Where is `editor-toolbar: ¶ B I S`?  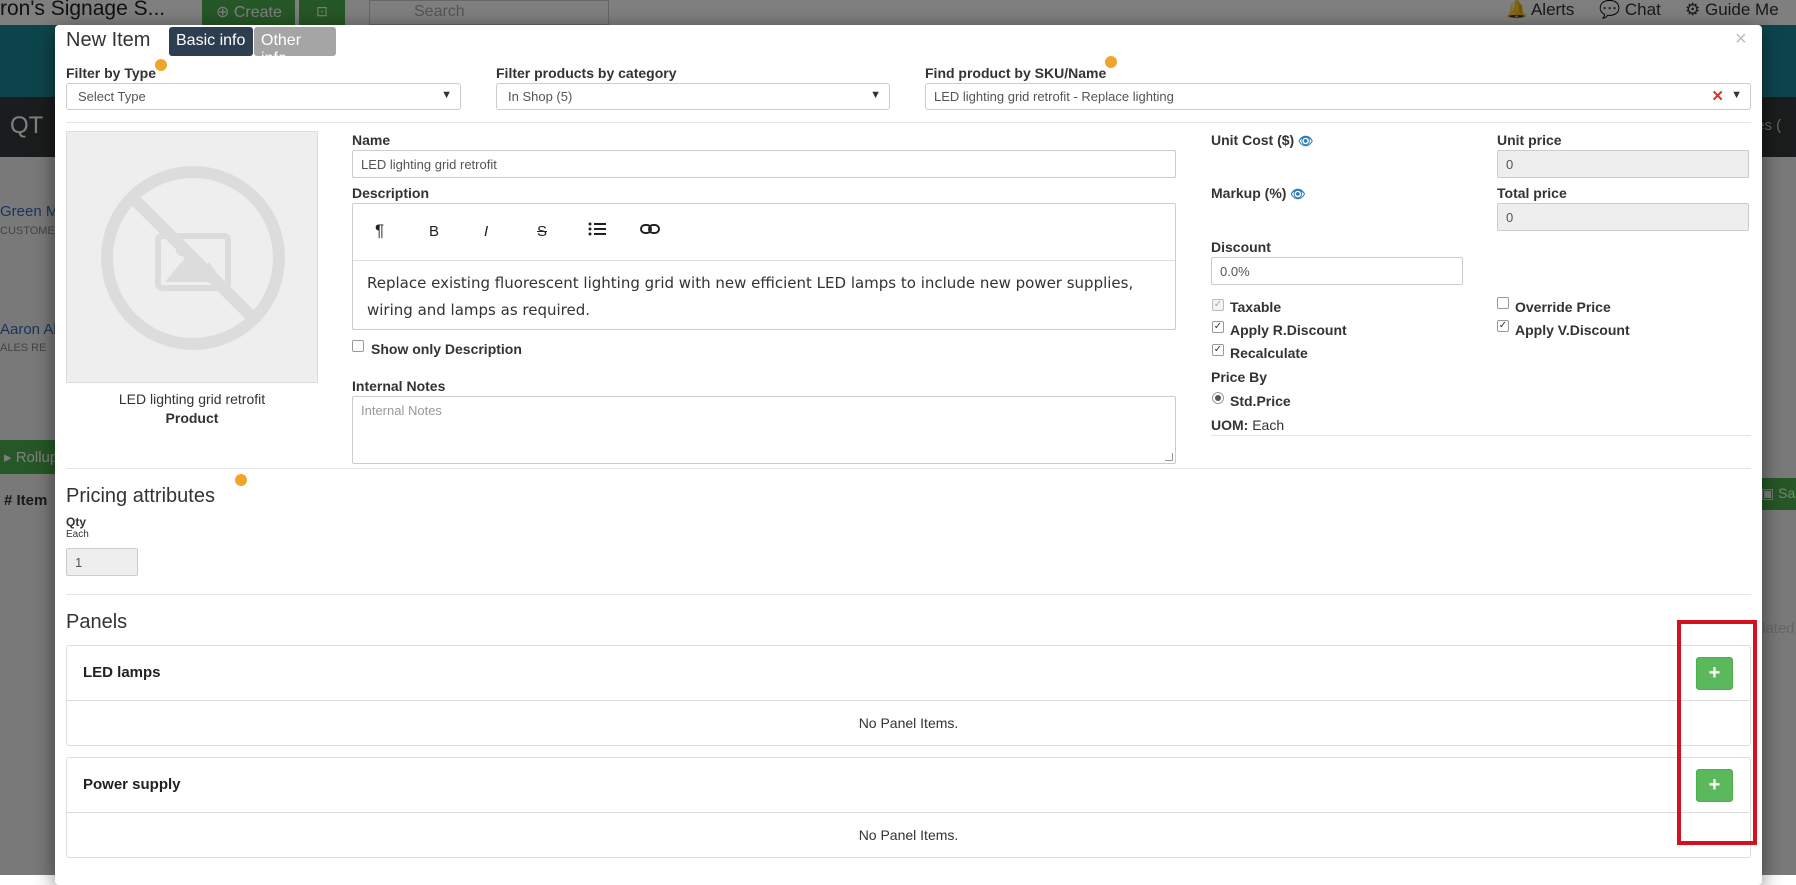
editor-toolbar: ¶ B I S is located at coordinates (764, 232).